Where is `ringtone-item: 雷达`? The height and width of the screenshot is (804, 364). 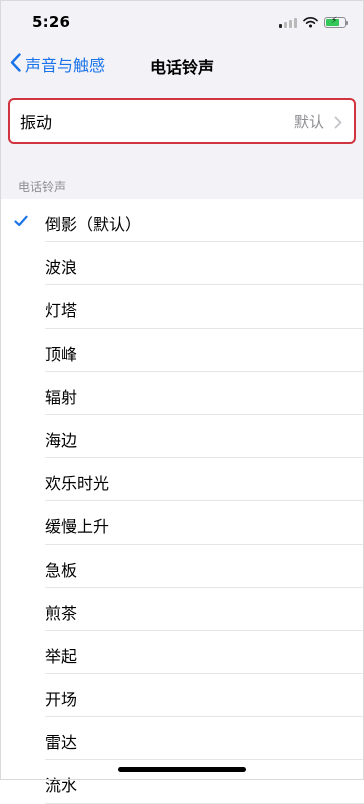 ringtone-item: 雷达 is located at coordinates (182, 739).